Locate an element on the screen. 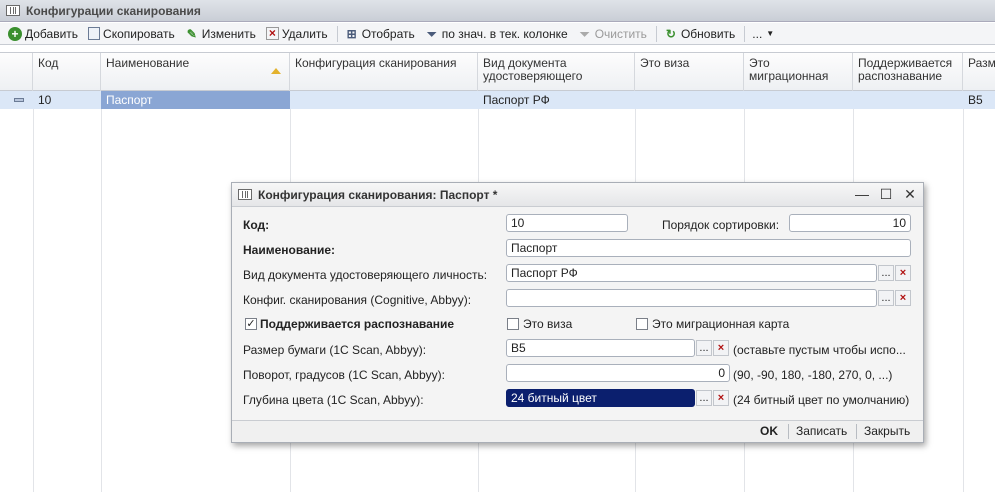  main-window-title: Конфигурации сканирования is located at coordinates (113, 10).